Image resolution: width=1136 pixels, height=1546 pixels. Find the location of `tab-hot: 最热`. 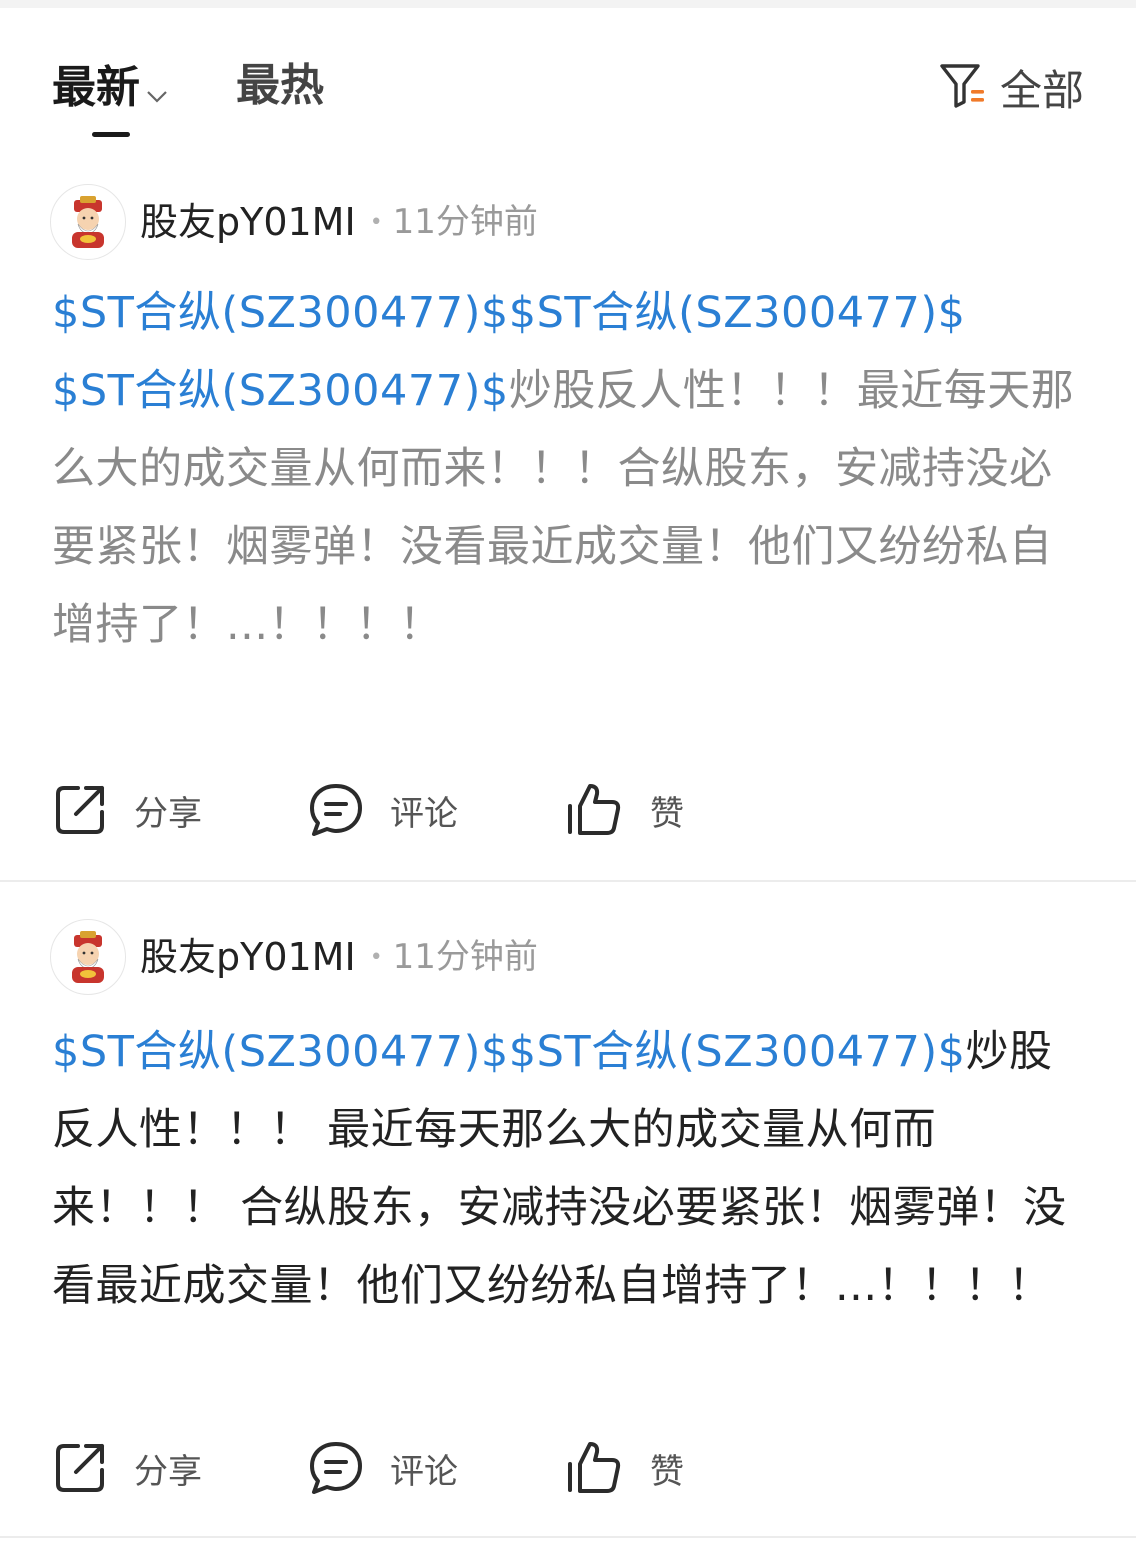

tab-hot: 最热 is located at coordinates (280, 86).